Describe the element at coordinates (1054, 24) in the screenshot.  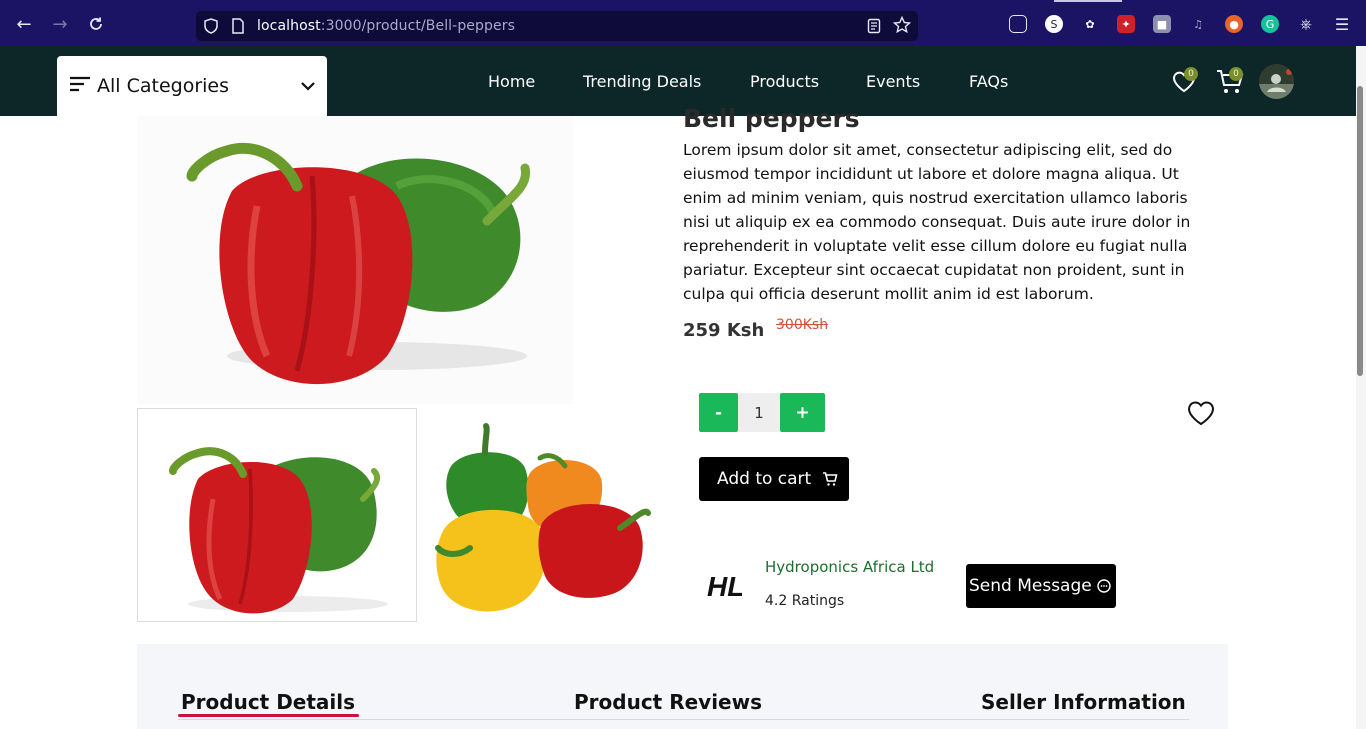
I see `s-extension-icon: S` at that location.